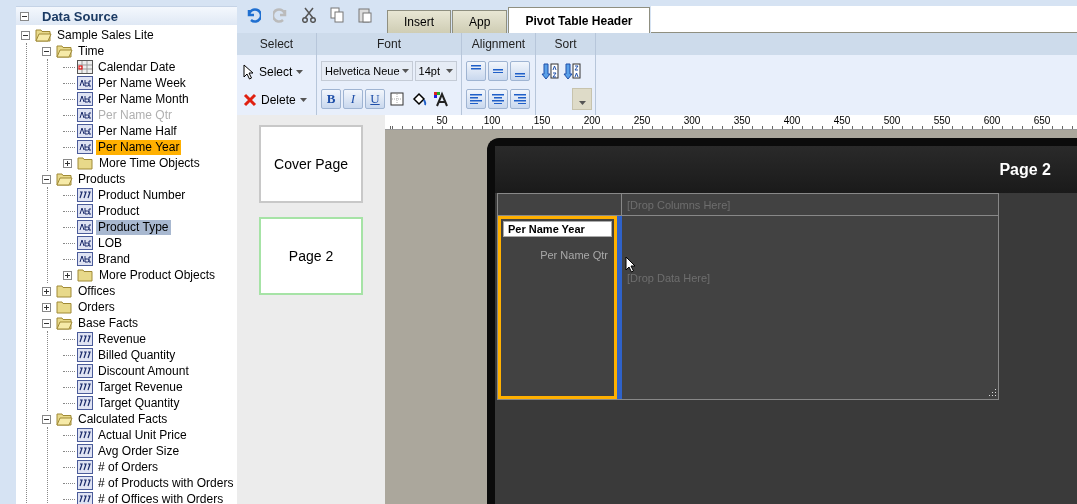 This screenshot has height=504, width=1077. Describe the element at coordinates (143, 99) in the screenshot. I see `tree-item: Per Name Month` at that location.